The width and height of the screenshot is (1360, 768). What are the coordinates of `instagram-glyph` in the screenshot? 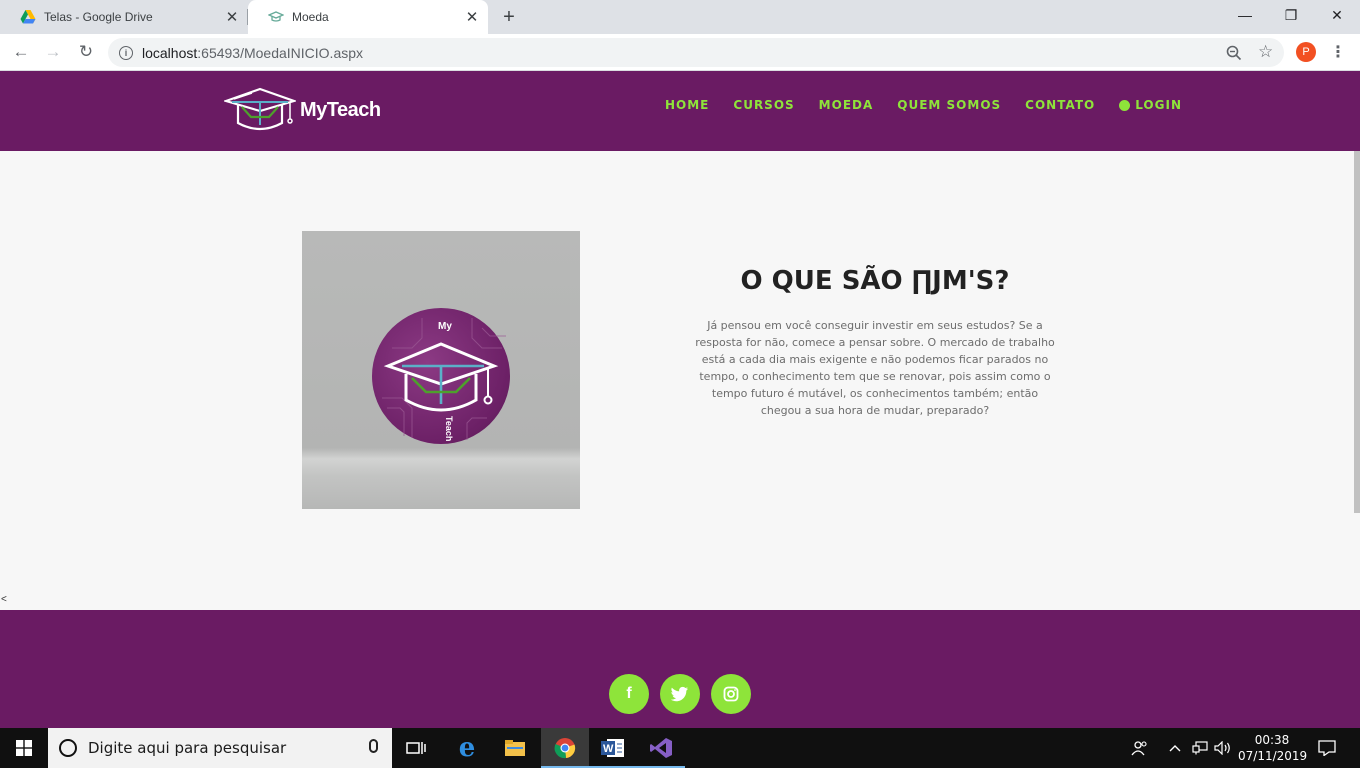 It's located at (731, 694).